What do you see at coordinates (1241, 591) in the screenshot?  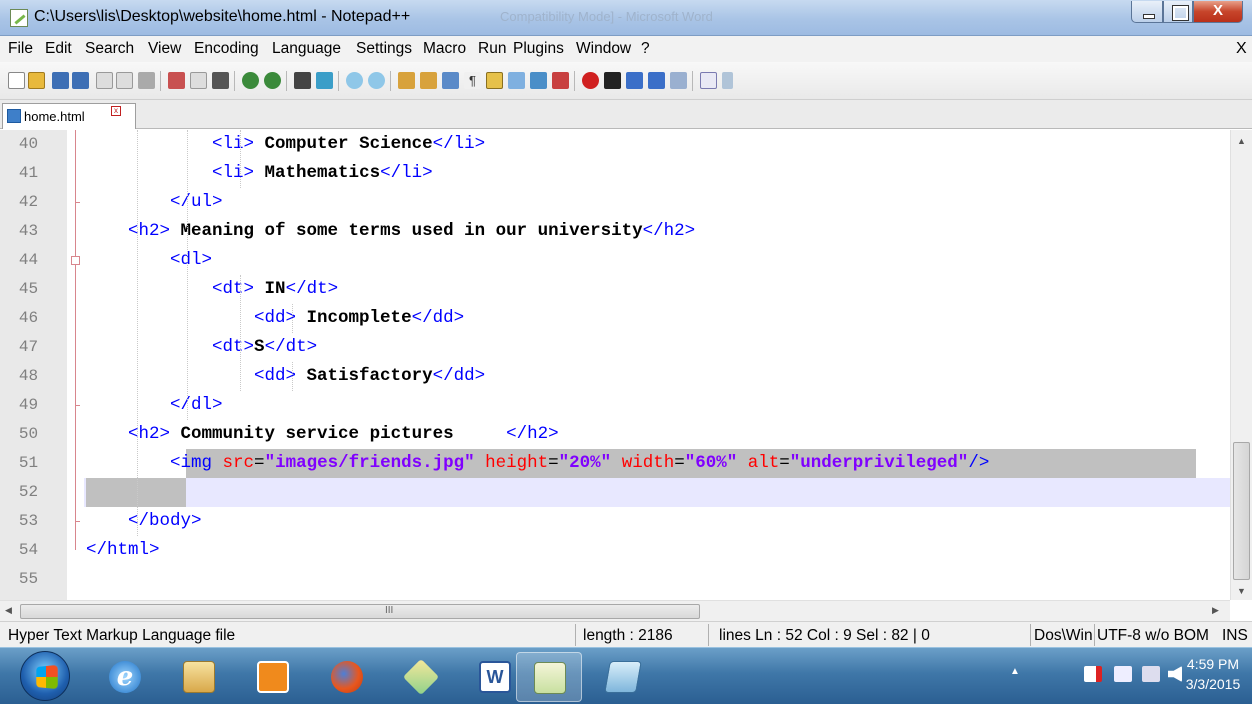 I see `scroll-down-arrow-icon: ▼` at bounding box center [1241, 591].